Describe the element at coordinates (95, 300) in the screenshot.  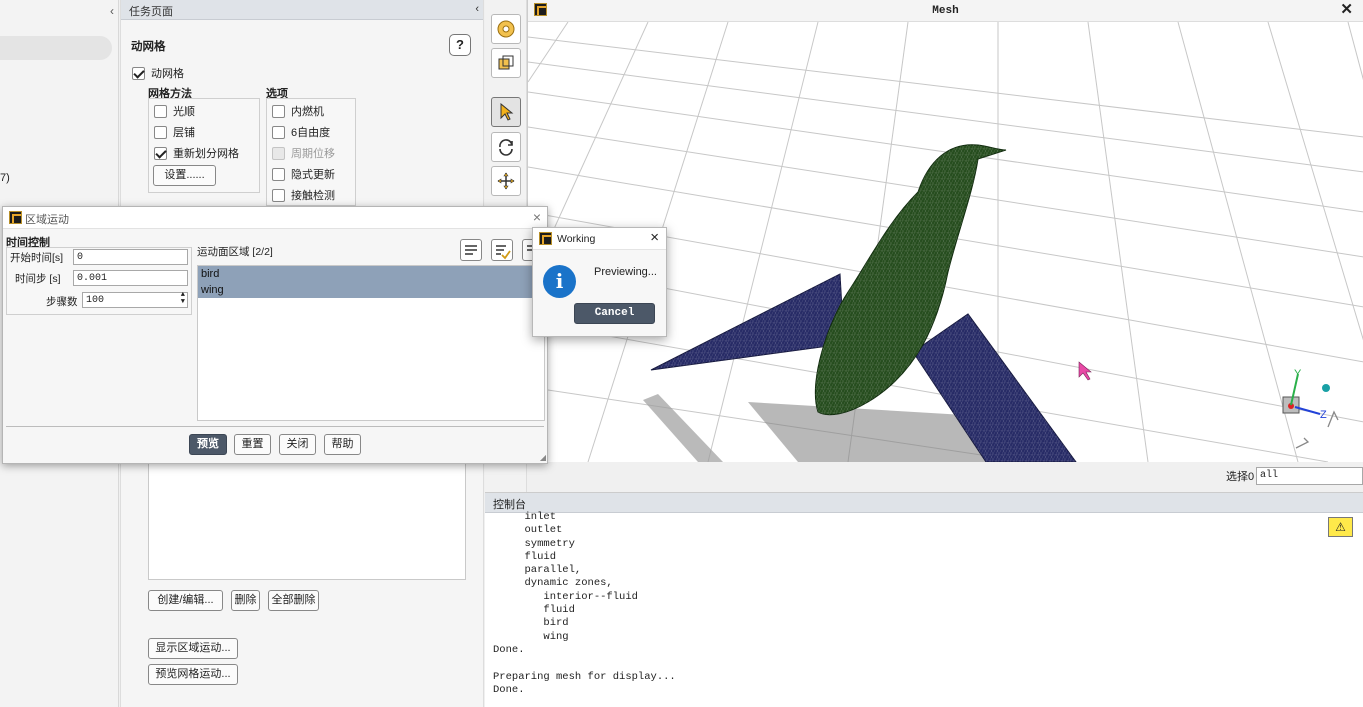
I see `steps-value: 100` at that location.